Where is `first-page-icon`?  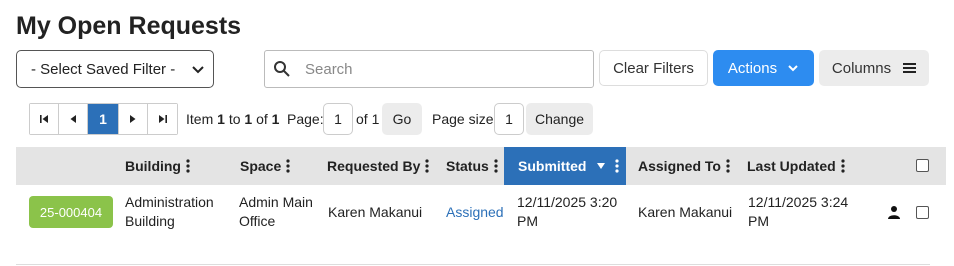
first-page-icon is located at coordinates (44, 119).